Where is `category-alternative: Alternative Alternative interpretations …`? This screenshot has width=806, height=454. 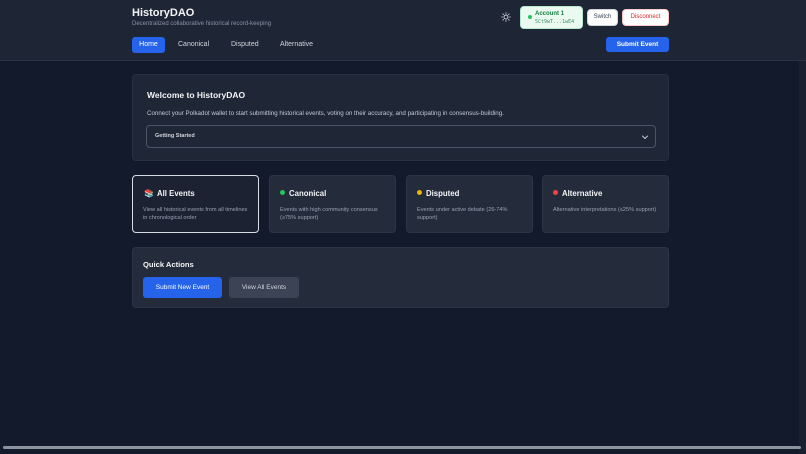
category-alternative: Alternative Alternative interpretations … is located at coordinates (605, 204).